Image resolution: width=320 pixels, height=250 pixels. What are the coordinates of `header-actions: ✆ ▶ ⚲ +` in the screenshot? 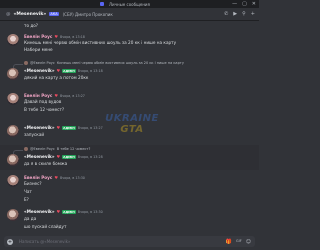 It's located at (239, 14).